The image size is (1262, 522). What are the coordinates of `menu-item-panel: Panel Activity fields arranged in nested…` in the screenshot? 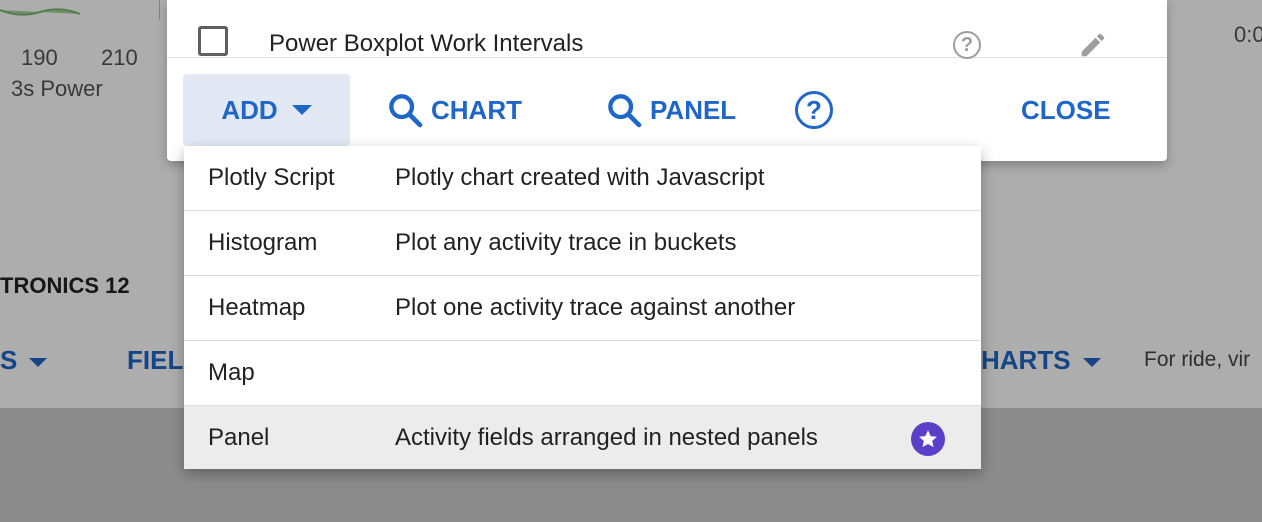 It's located at (582, 437).